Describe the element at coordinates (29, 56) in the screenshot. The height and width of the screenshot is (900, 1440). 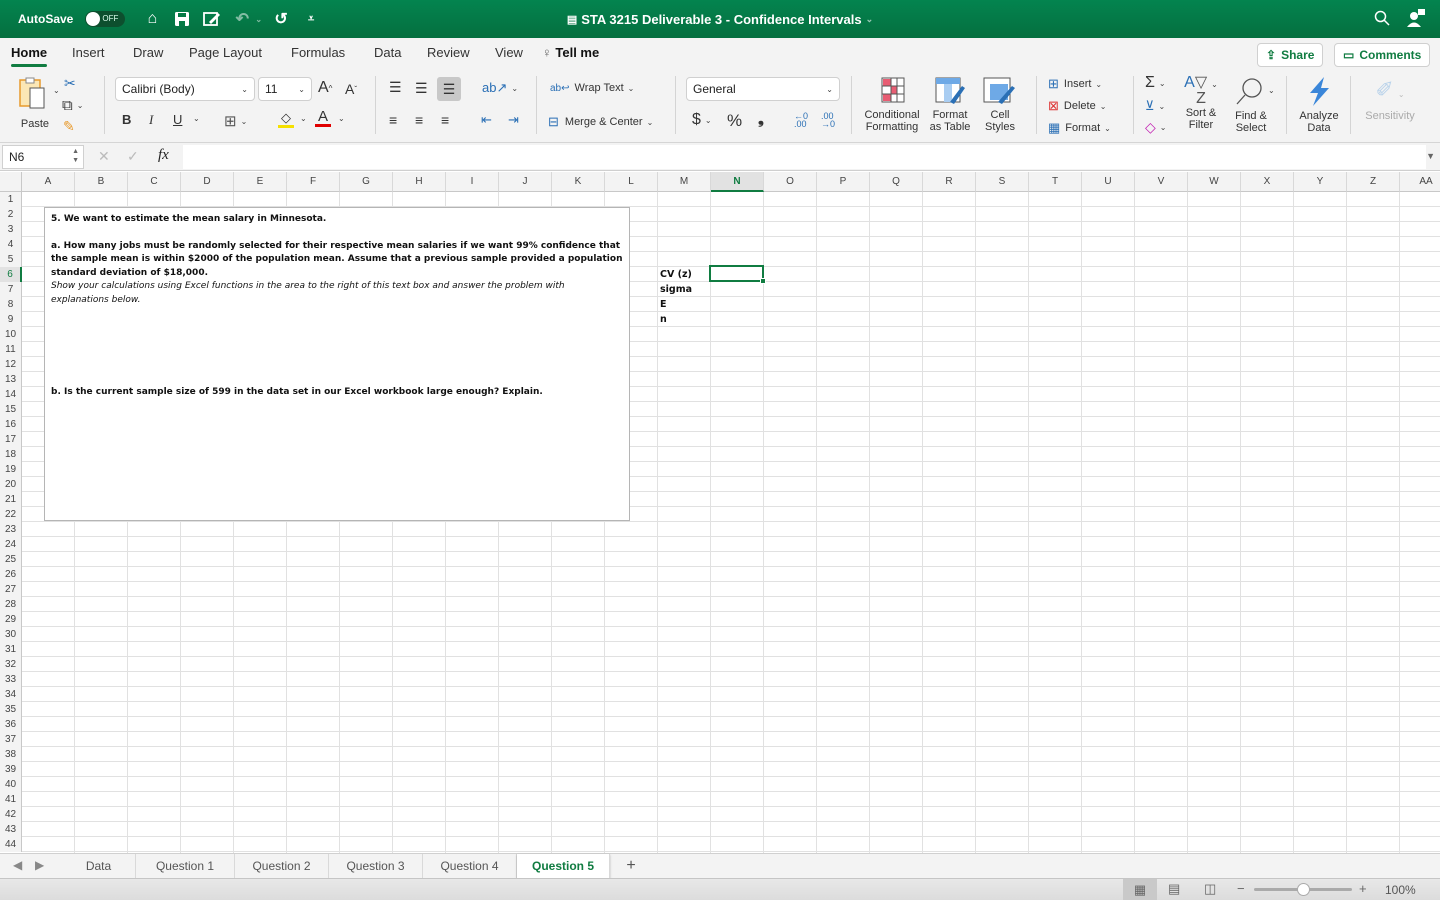
I see `tab-home: Home` at that location.